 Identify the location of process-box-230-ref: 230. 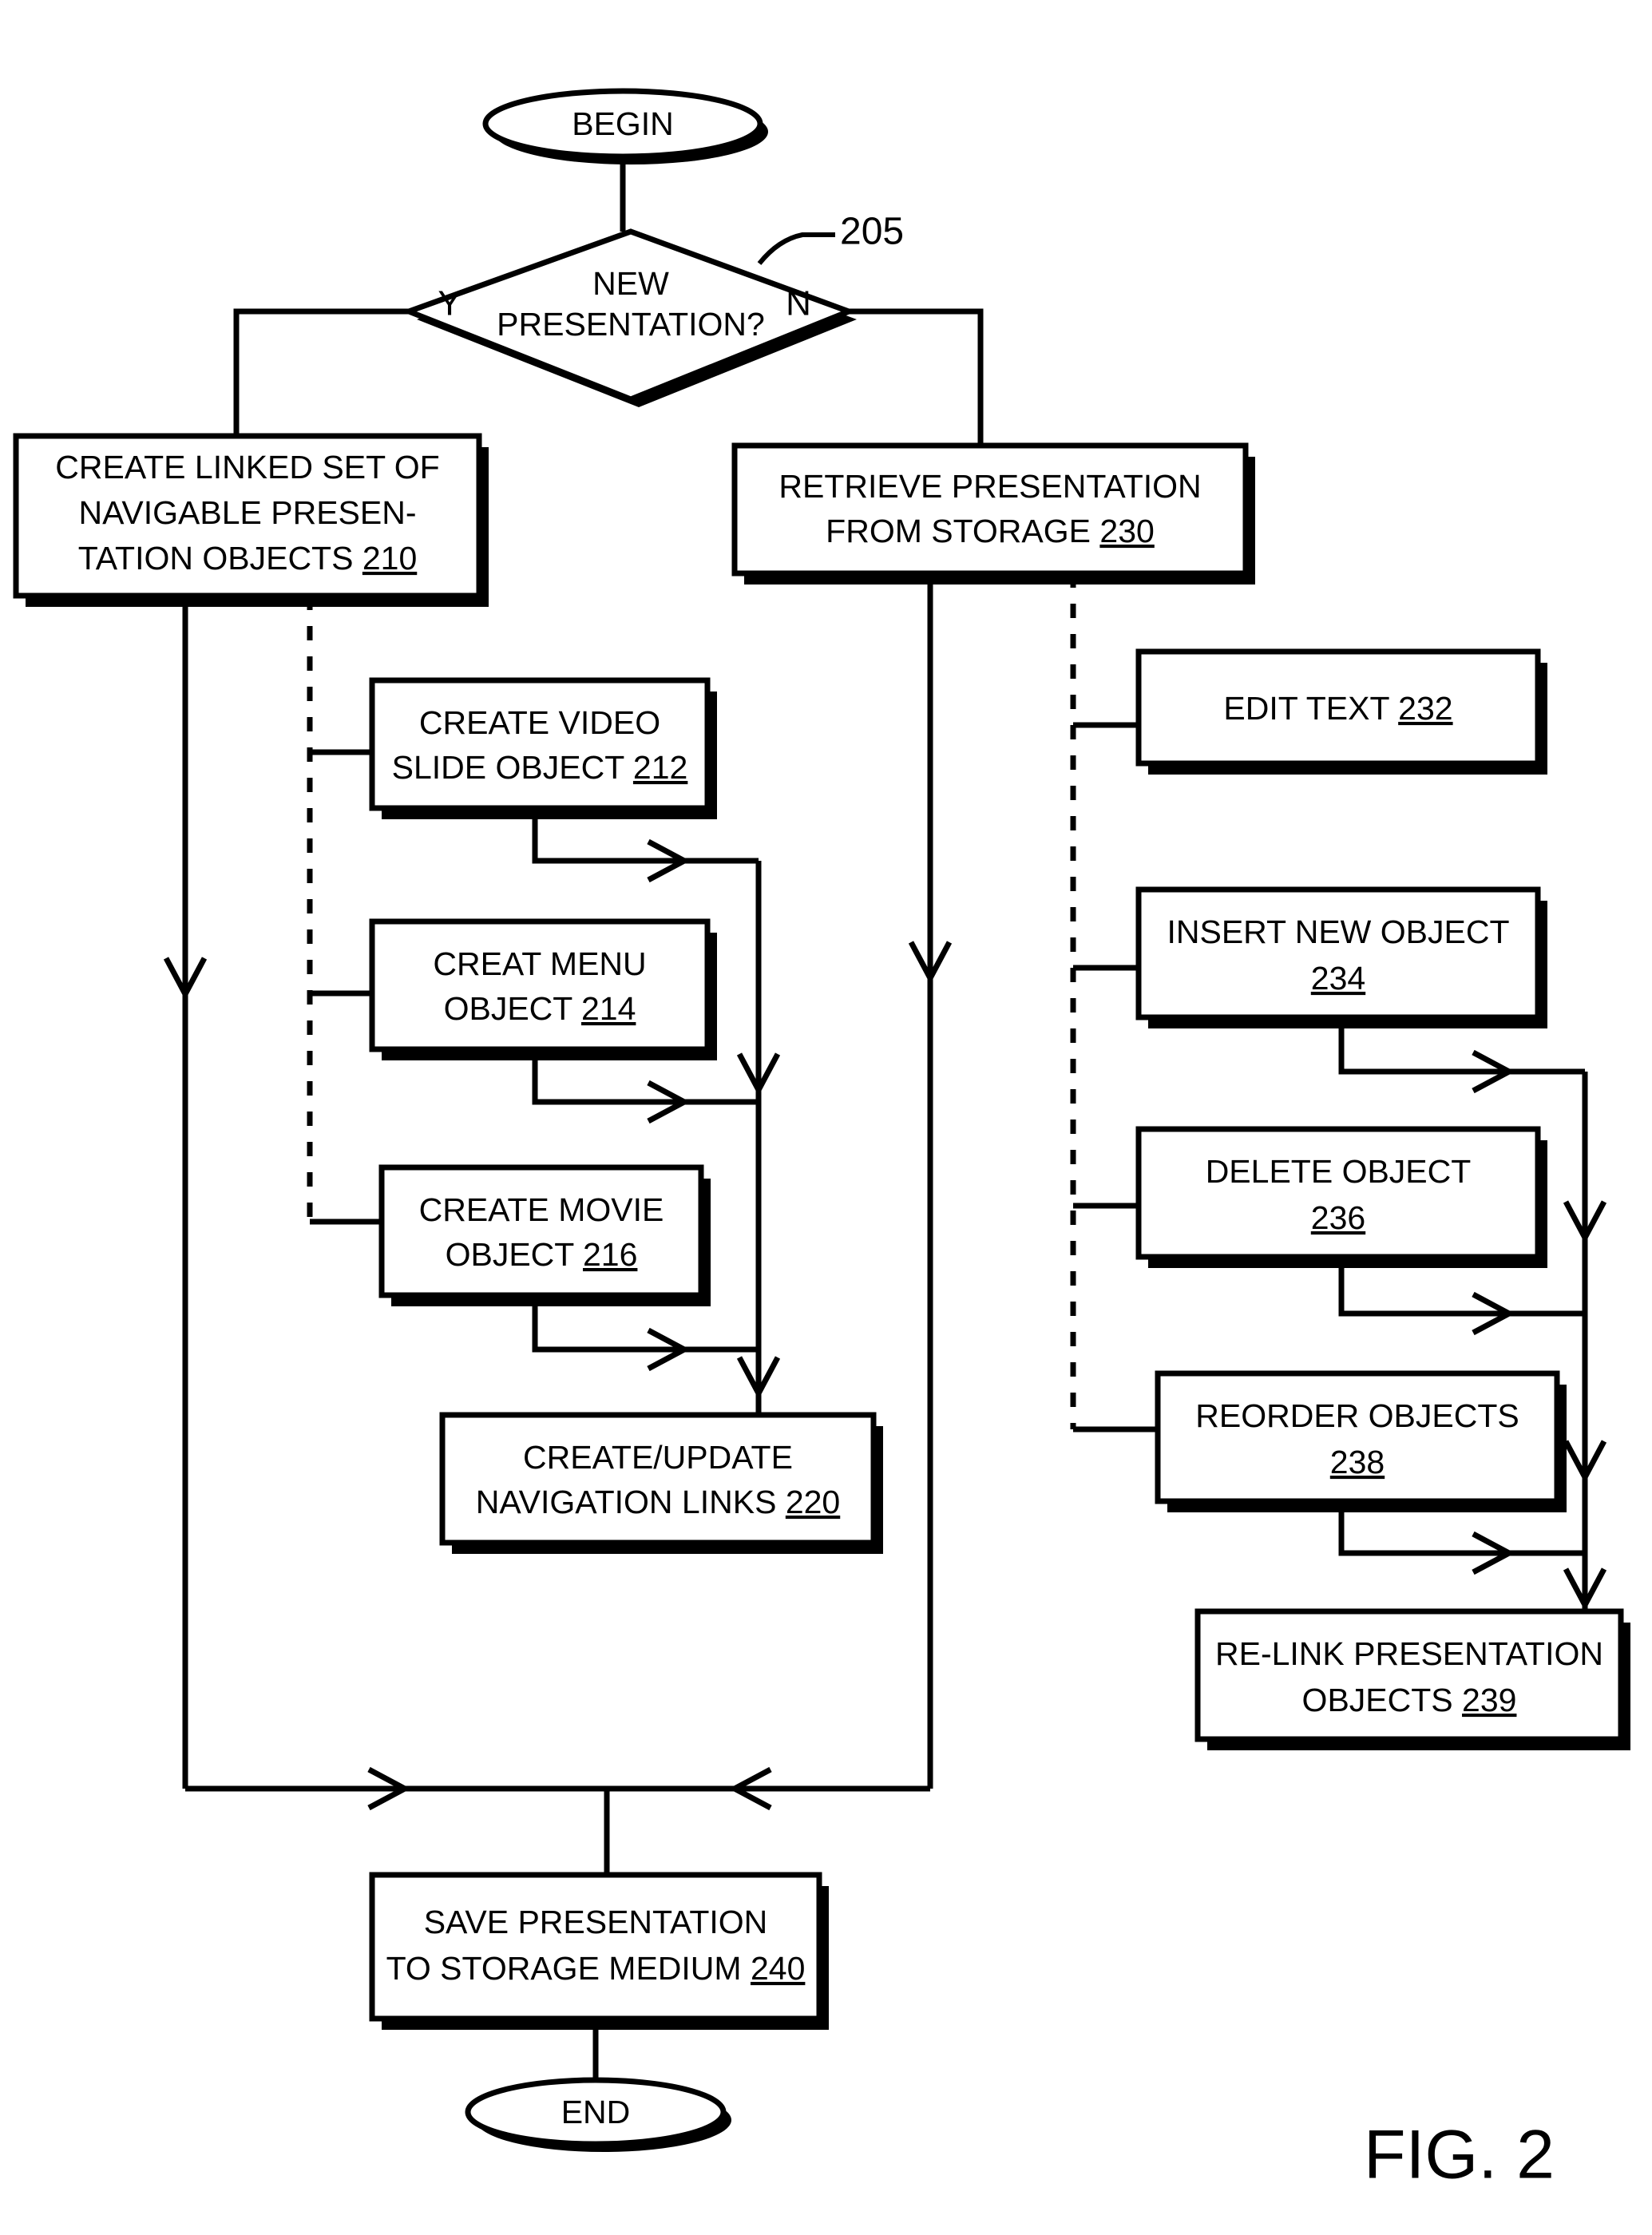
(1126, 531).